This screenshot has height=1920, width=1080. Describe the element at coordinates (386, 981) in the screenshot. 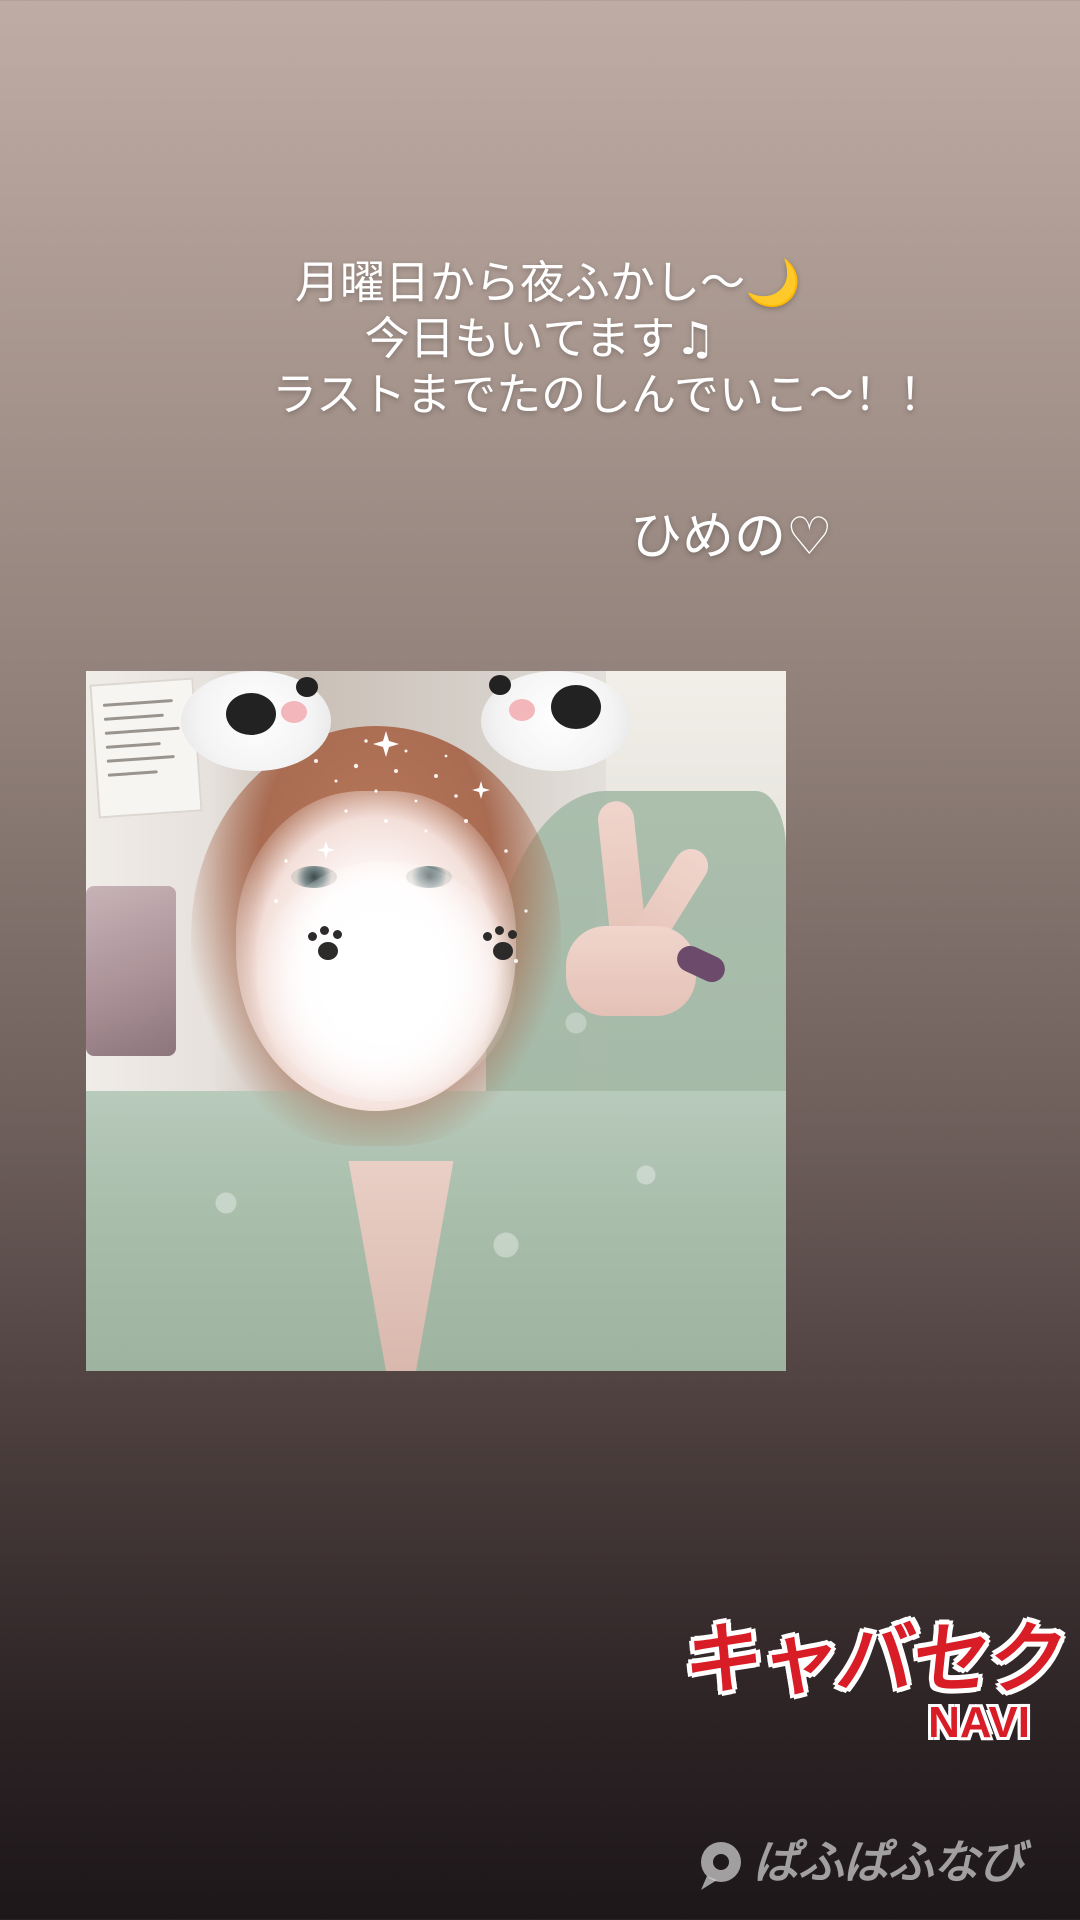

I see `face-blur-glow` at that location.